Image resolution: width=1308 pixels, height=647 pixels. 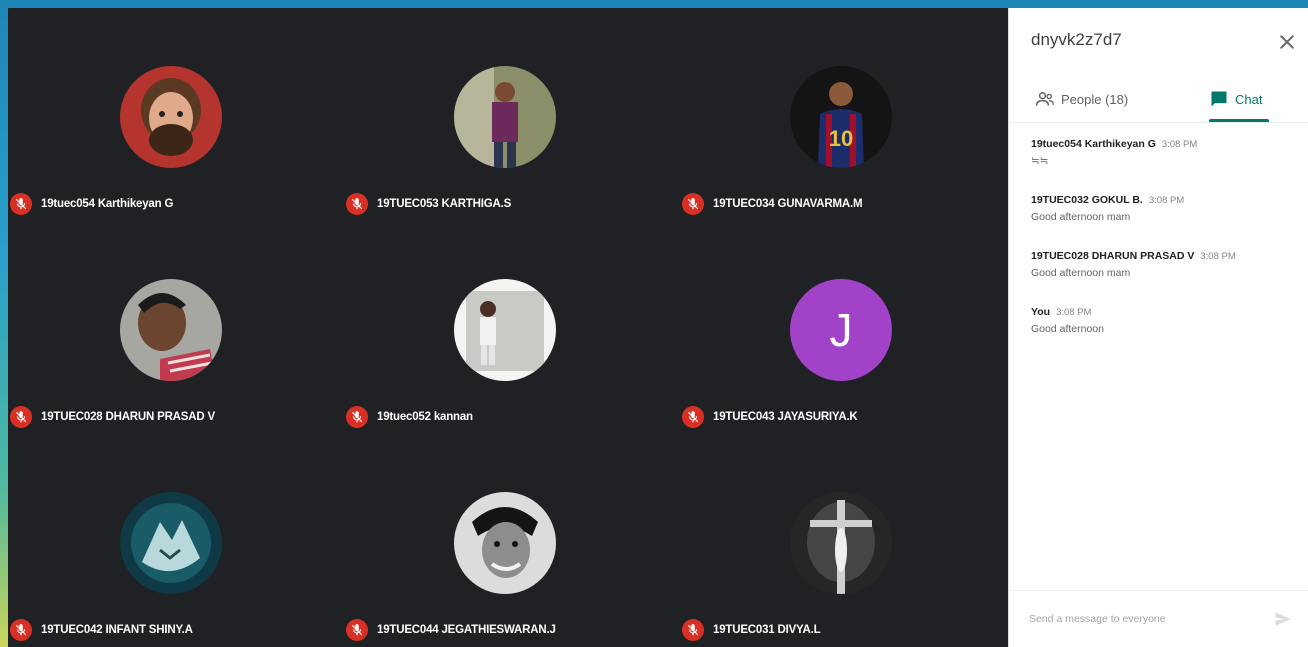 I want to click on participant-tile: J 19TUEC043 JAYASURIYA.K, so click(x=847, y=327).